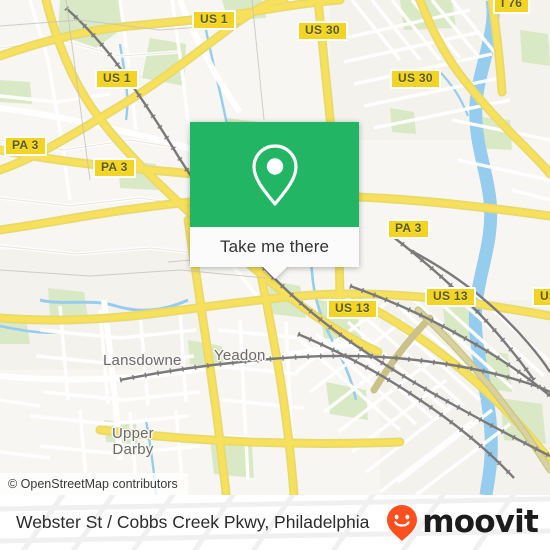 The height and width of the screenshot is (550, 550). I want to click on osm-attribution: © OpenStreetMap contributors, so click(94, 484).